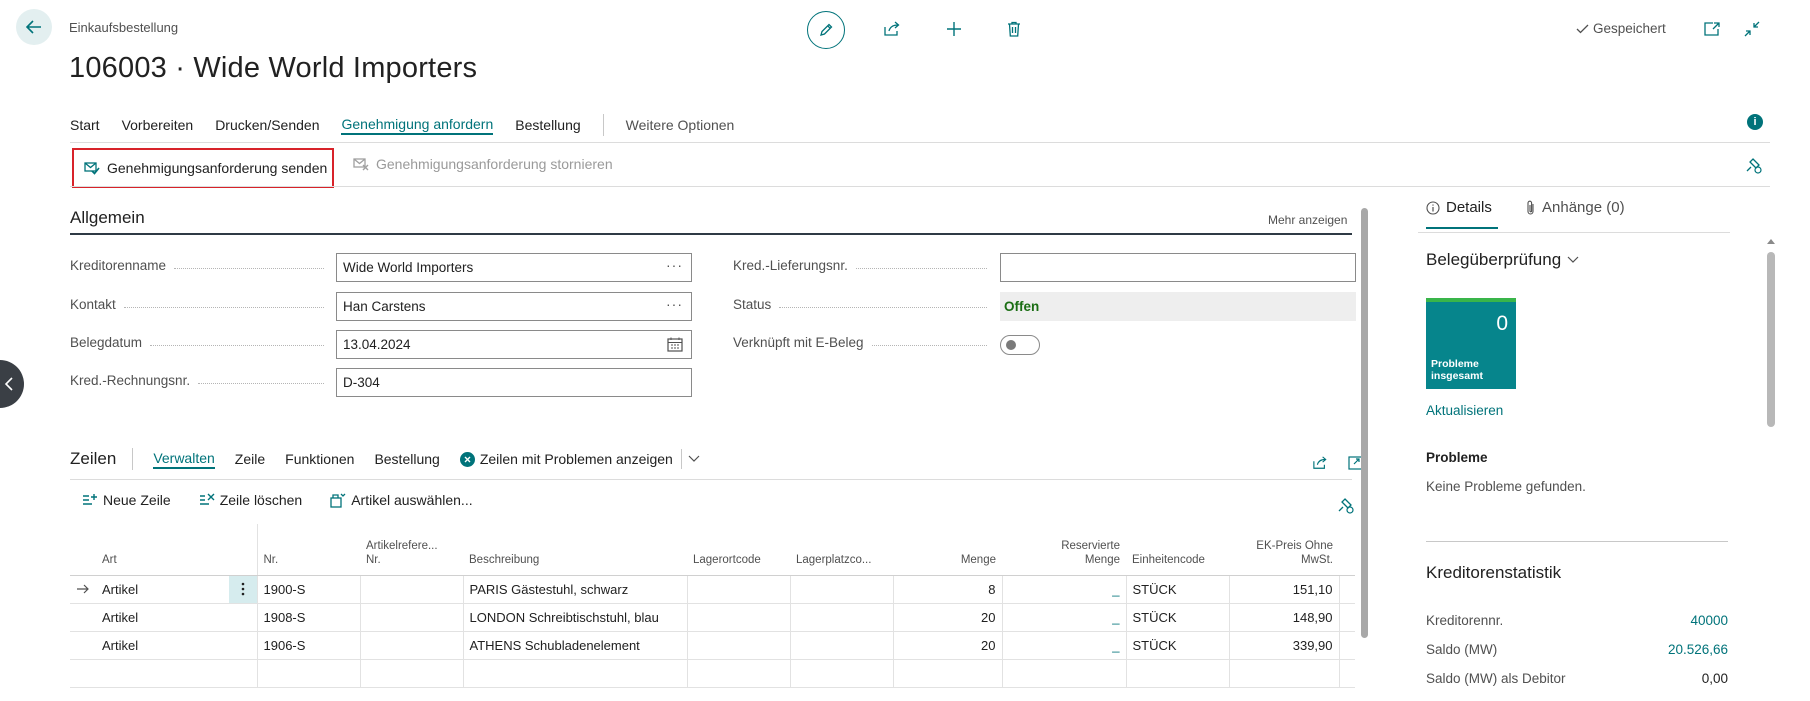 This screenshot has width=1810, height=701. Describe the element at coordinates (1755, 122) in the screenshot. I see `info-icon: i` at that location.